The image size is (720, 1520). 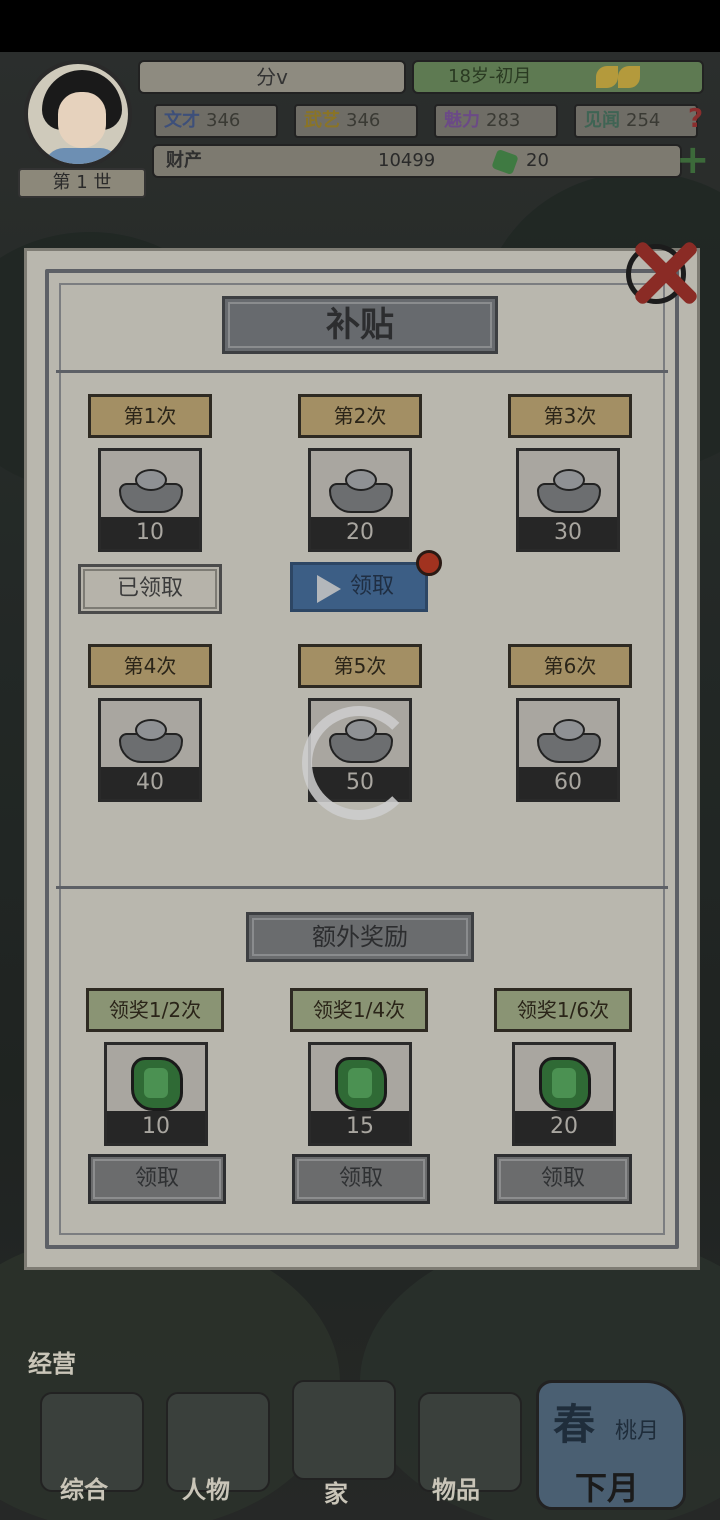 I want to click on add-currency-button: +, so click(x=693, y=160).